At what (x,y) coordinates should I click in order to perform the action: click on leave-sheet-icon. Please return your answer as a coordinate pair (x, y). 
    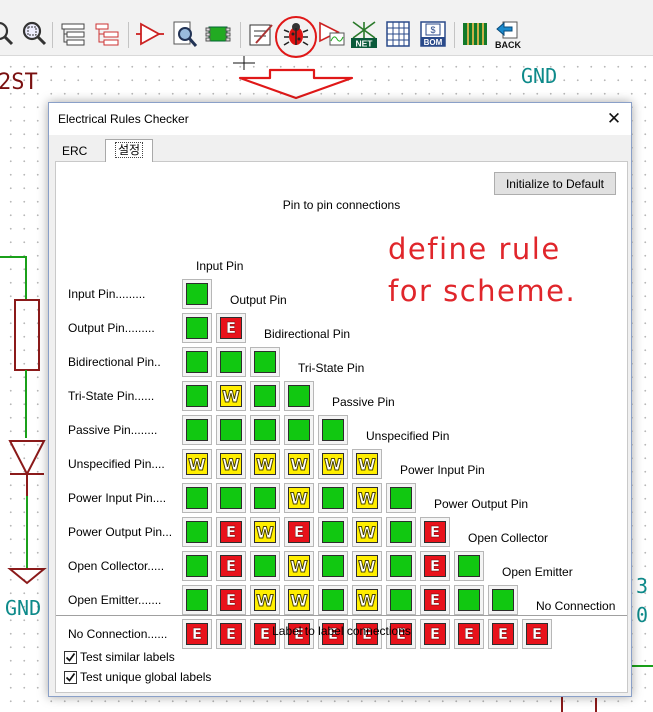
    Looking at the image, I should click on (107, 34).